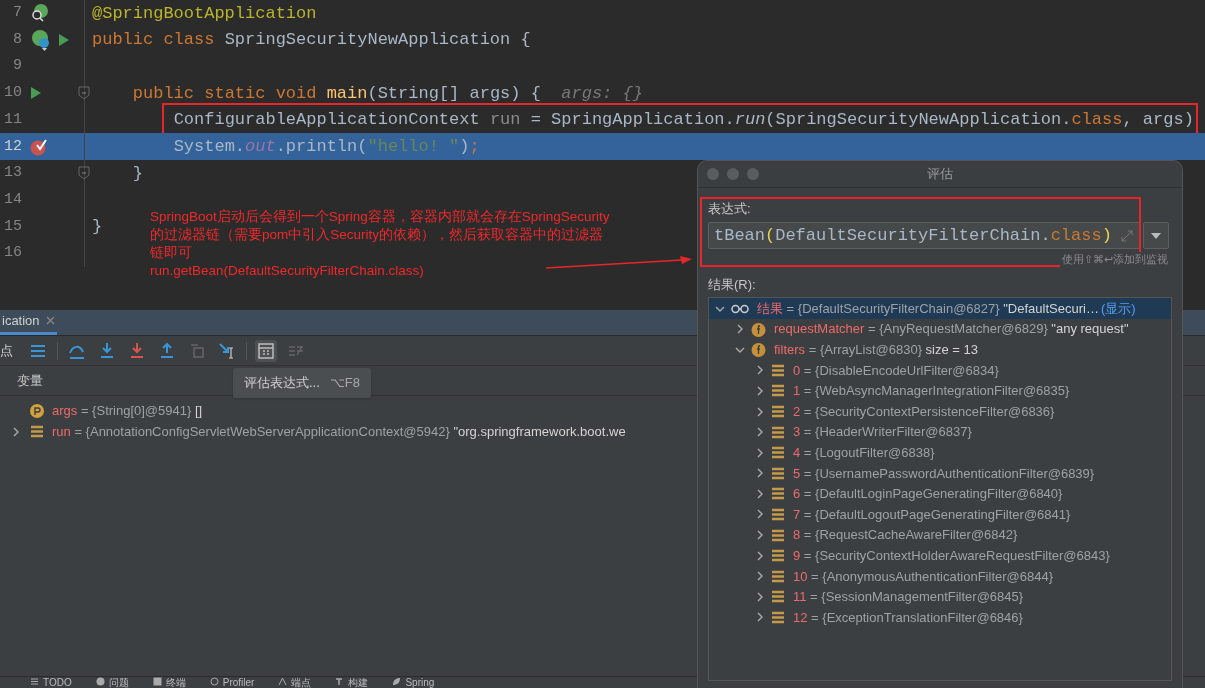 This screenshot has width=1205, height=688. What do you see at coordinates (12, 146) in the screenshot?
I see `line-number: 12` at bounding box center [12, 146].